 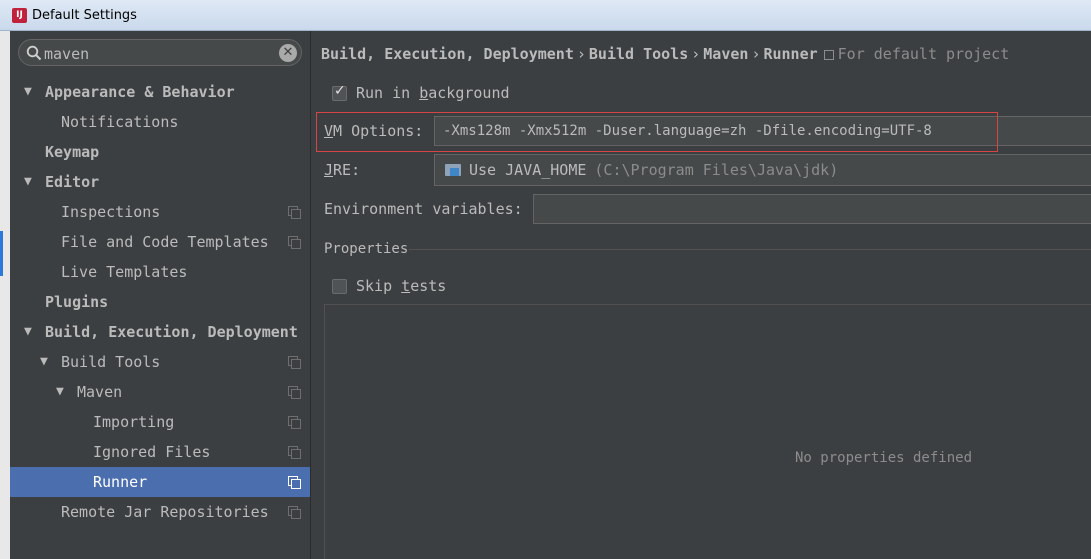 I want to click on tree-item-label: Keymap, so click(x=72, y=152).